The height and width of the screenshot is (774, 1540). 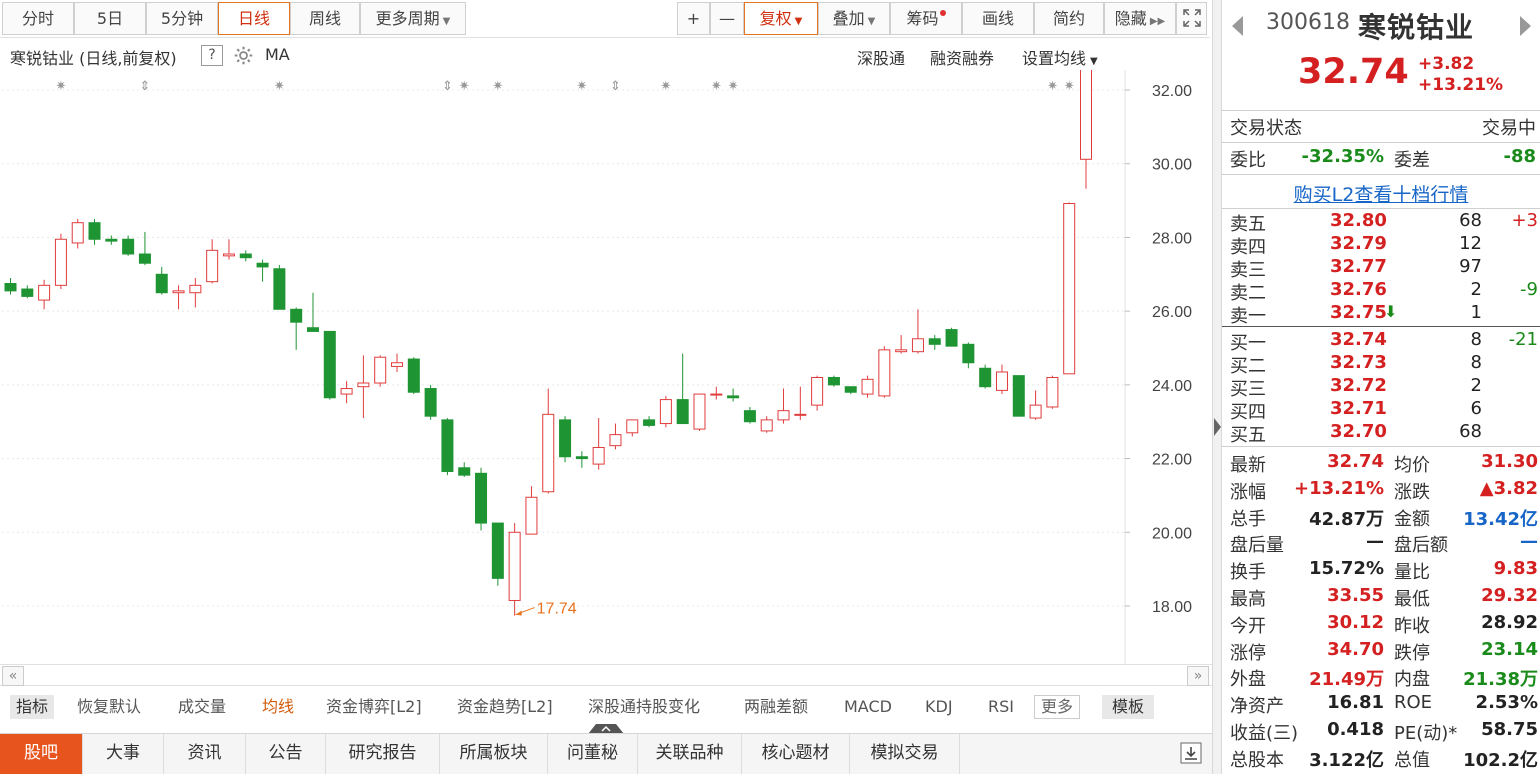 What do you see at coordinates (505, 707) in the screenshot?
I see `indicator-tab-fund-trend: 资金趋势[L2]` at bounding box center [505, 707].